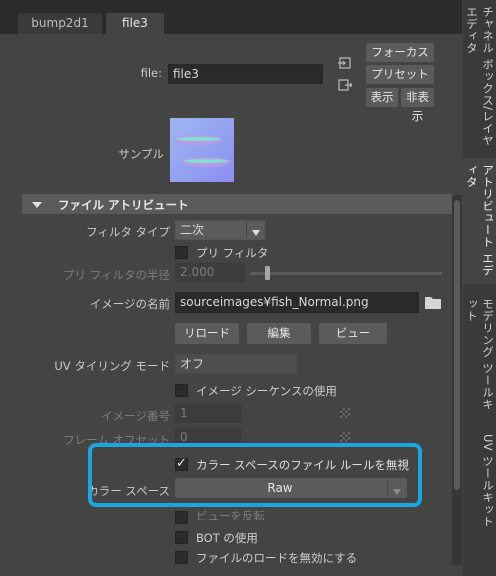  Describe the element at coordinates (116, 275) in the screenshot. I see `prefilter-radius-label: プリ フィルタの半径` at that location.